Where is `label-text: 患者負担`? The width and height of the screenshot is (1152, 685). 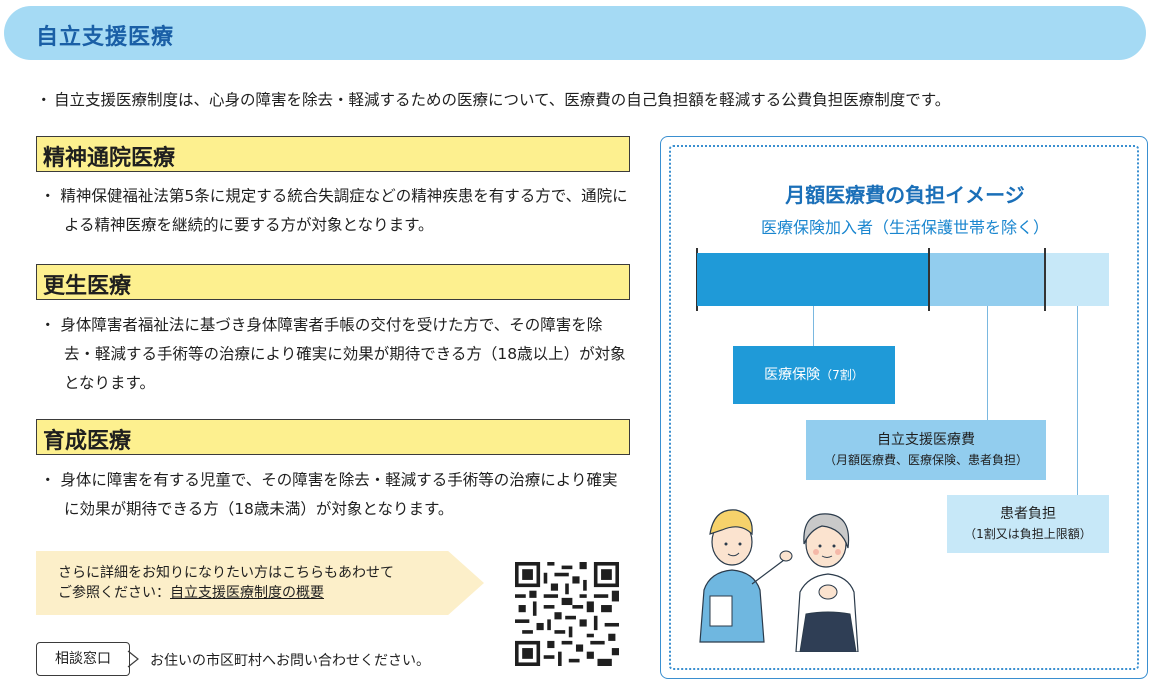
label-text: 患者負担 is located at coordinates (1028, 514).